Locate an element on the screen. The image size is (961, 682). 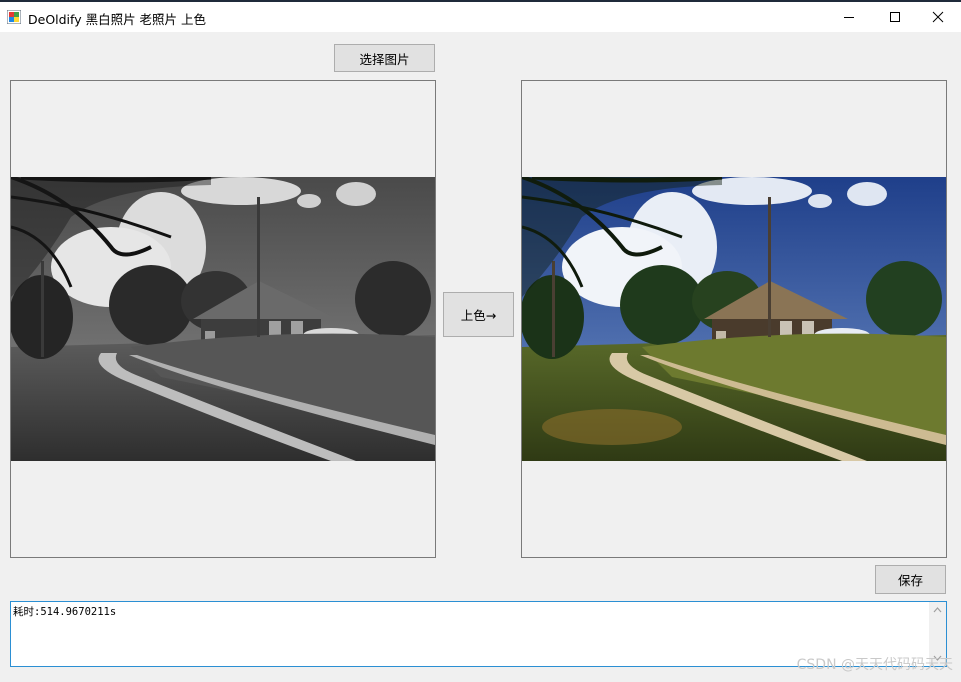
watermark: CSDN @天天代码码天天 is located at coordinates (874, 665).